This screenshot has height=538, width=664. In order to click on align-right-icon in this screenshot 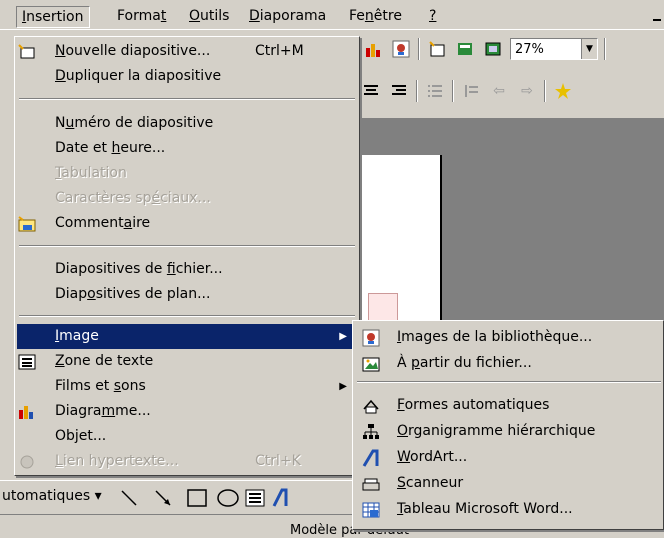, I will do `click(399, 91)`.